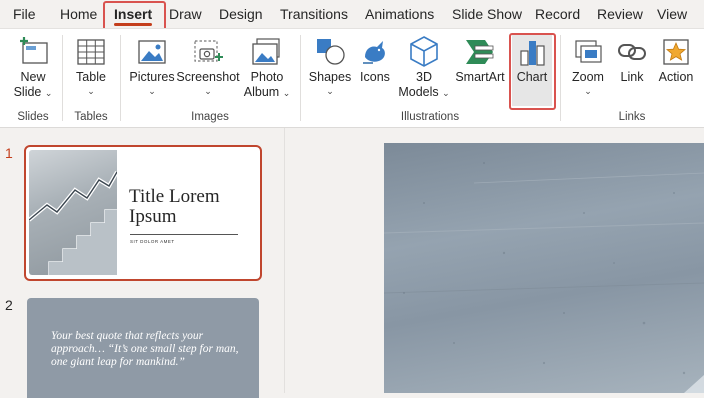 The image size is (704, 398). I want to click on photo-album-label-line2-wrap: Album ⌄, so click(267, 92).